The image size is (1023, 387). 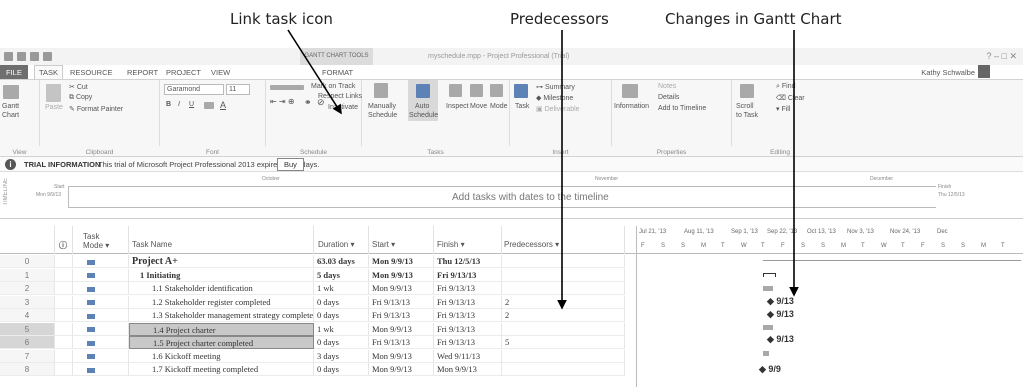 What do you see at coordinates (221, 329) in the screenshot?
I see `task-name-cell: 1.4 Project charter` at bounding box center [221, 329].